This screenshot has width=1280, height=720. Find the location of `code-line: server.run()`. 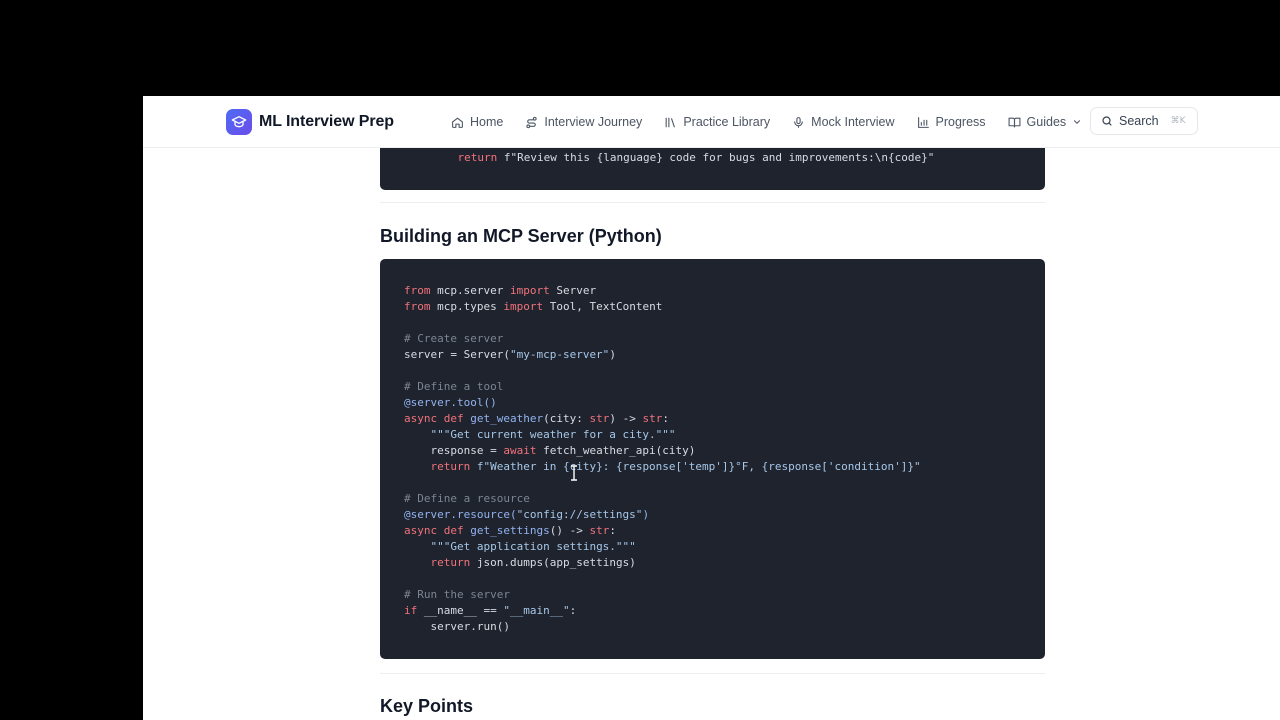

code-line: server.run() is located at coordinates (457, 627).